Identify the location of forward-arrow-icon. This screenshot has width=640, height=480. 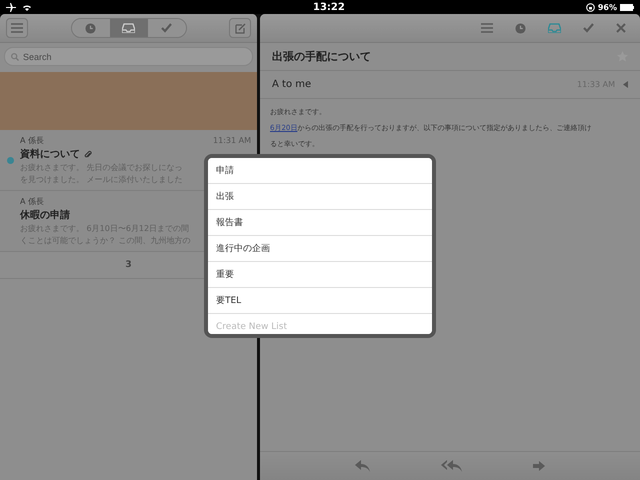
(539, 466).